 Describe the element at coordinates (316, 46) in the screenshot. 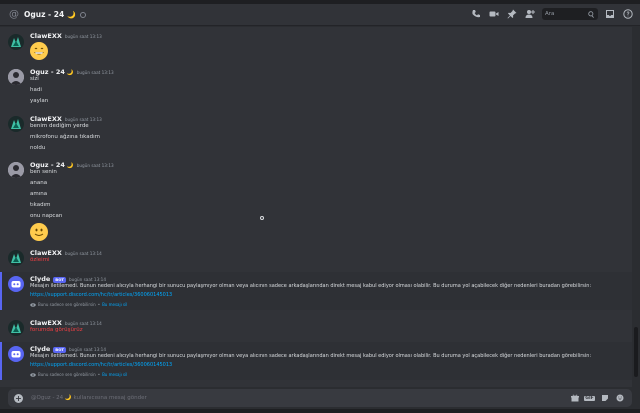

I see `message: ClawEXX bugün saat 13:13` at that location.